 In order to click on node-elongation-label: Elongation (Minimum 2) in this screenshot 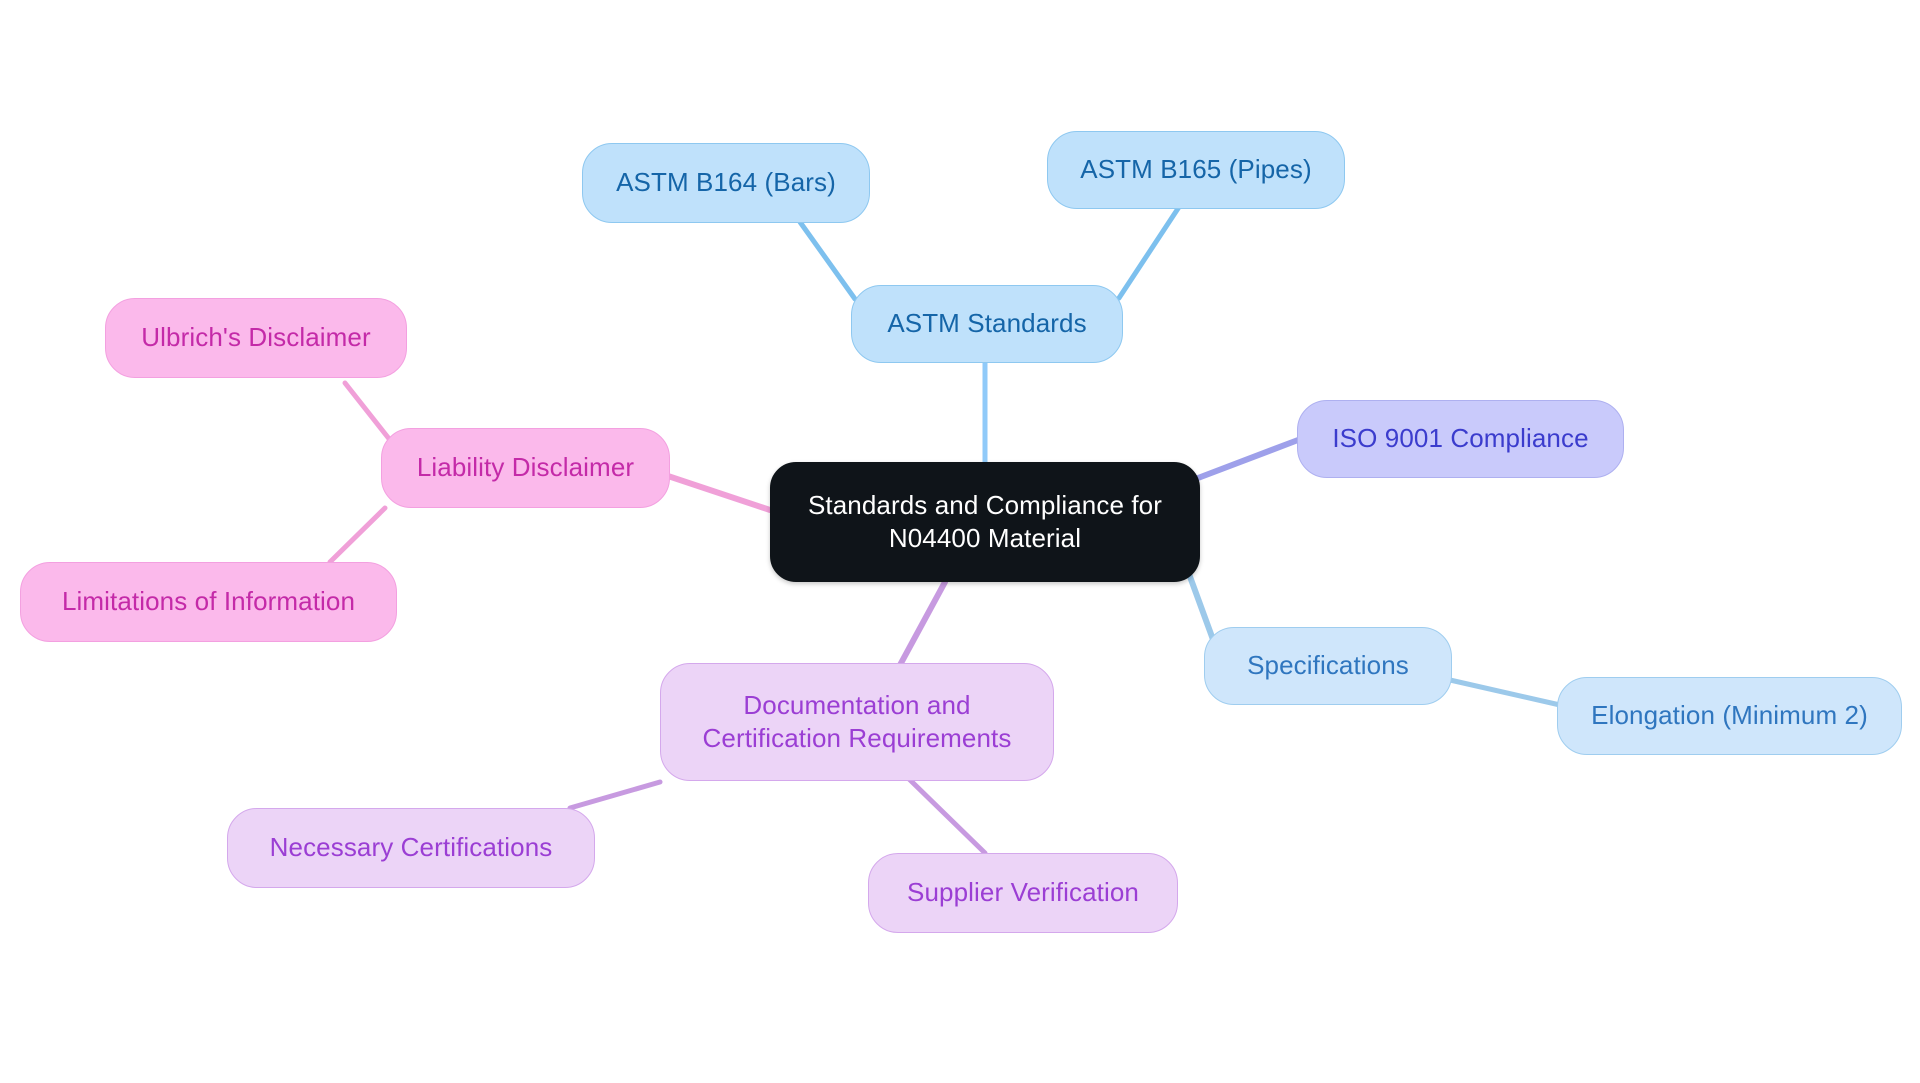, I will do `click(1729, 715)`.